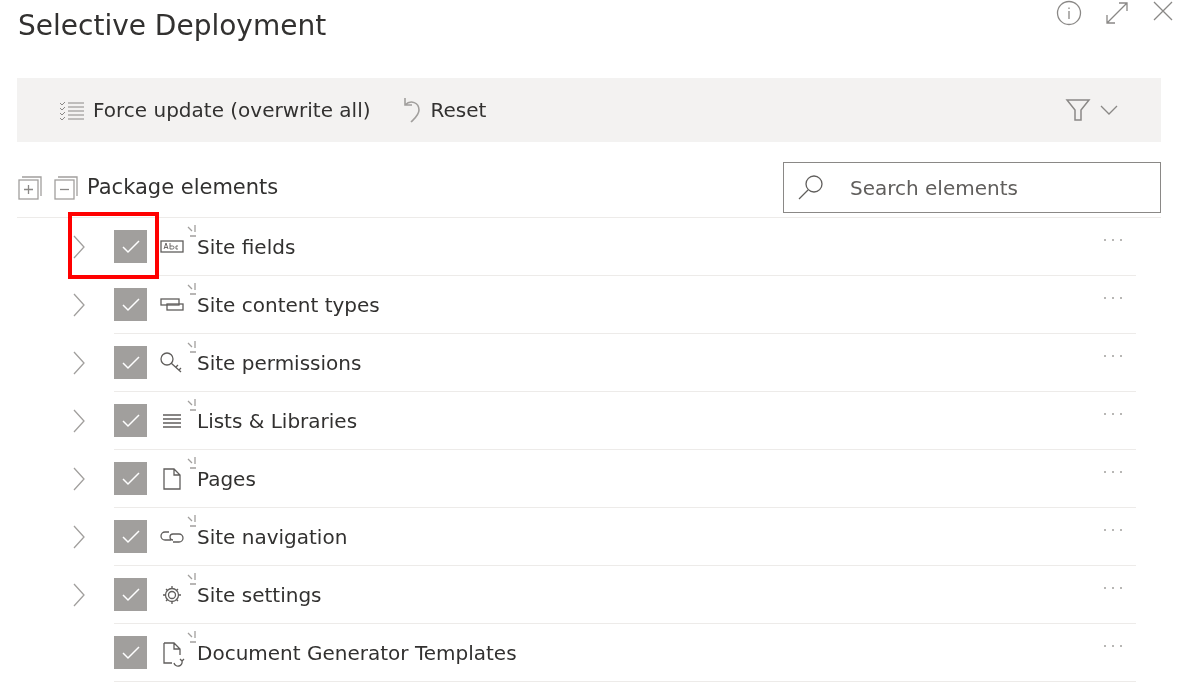 The image size is (1186, 694). What do you see at coordinates (30, 187) in the screenshot?
I see `expand-all-icon` at bounding box center [30, 187].